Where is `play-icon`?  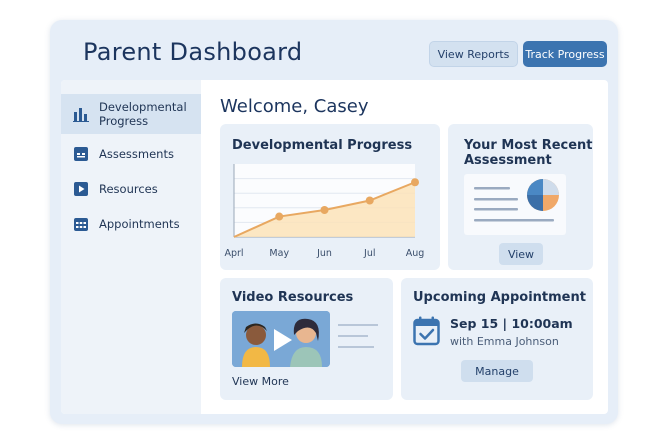 play-icon is located at coordinates (81, 189).